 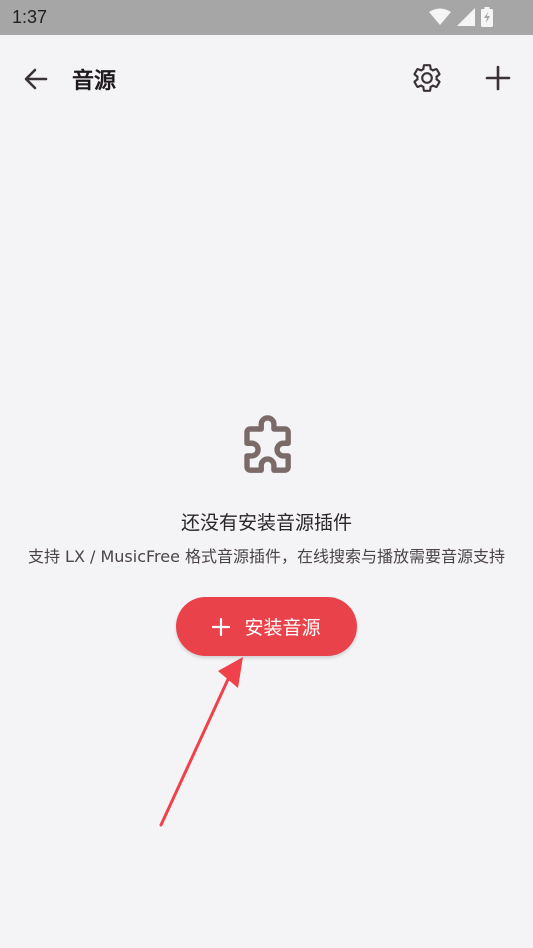 What do you see at coordinates (487, 17) in the screenshot?
I see `battery-charging-icon` at bounding box center [487, 17].